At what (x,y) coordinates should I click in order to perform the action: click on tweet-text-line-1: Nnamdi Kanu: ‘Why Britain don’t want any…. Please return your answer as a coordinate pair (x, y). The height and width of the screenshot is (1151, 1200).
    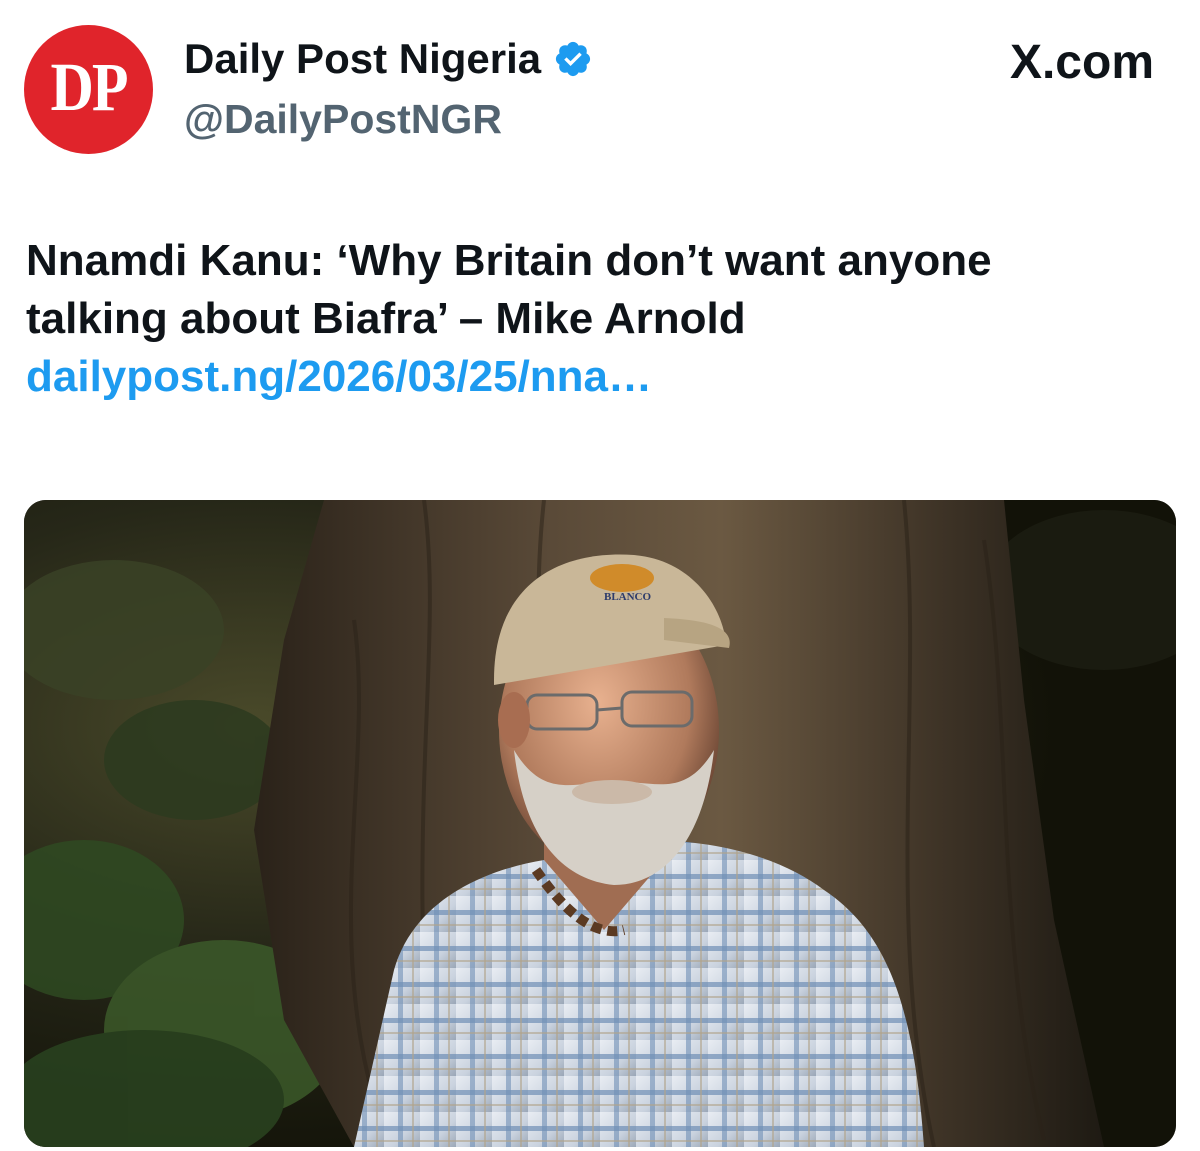
    Looking at the image, I should click on (509, 260).